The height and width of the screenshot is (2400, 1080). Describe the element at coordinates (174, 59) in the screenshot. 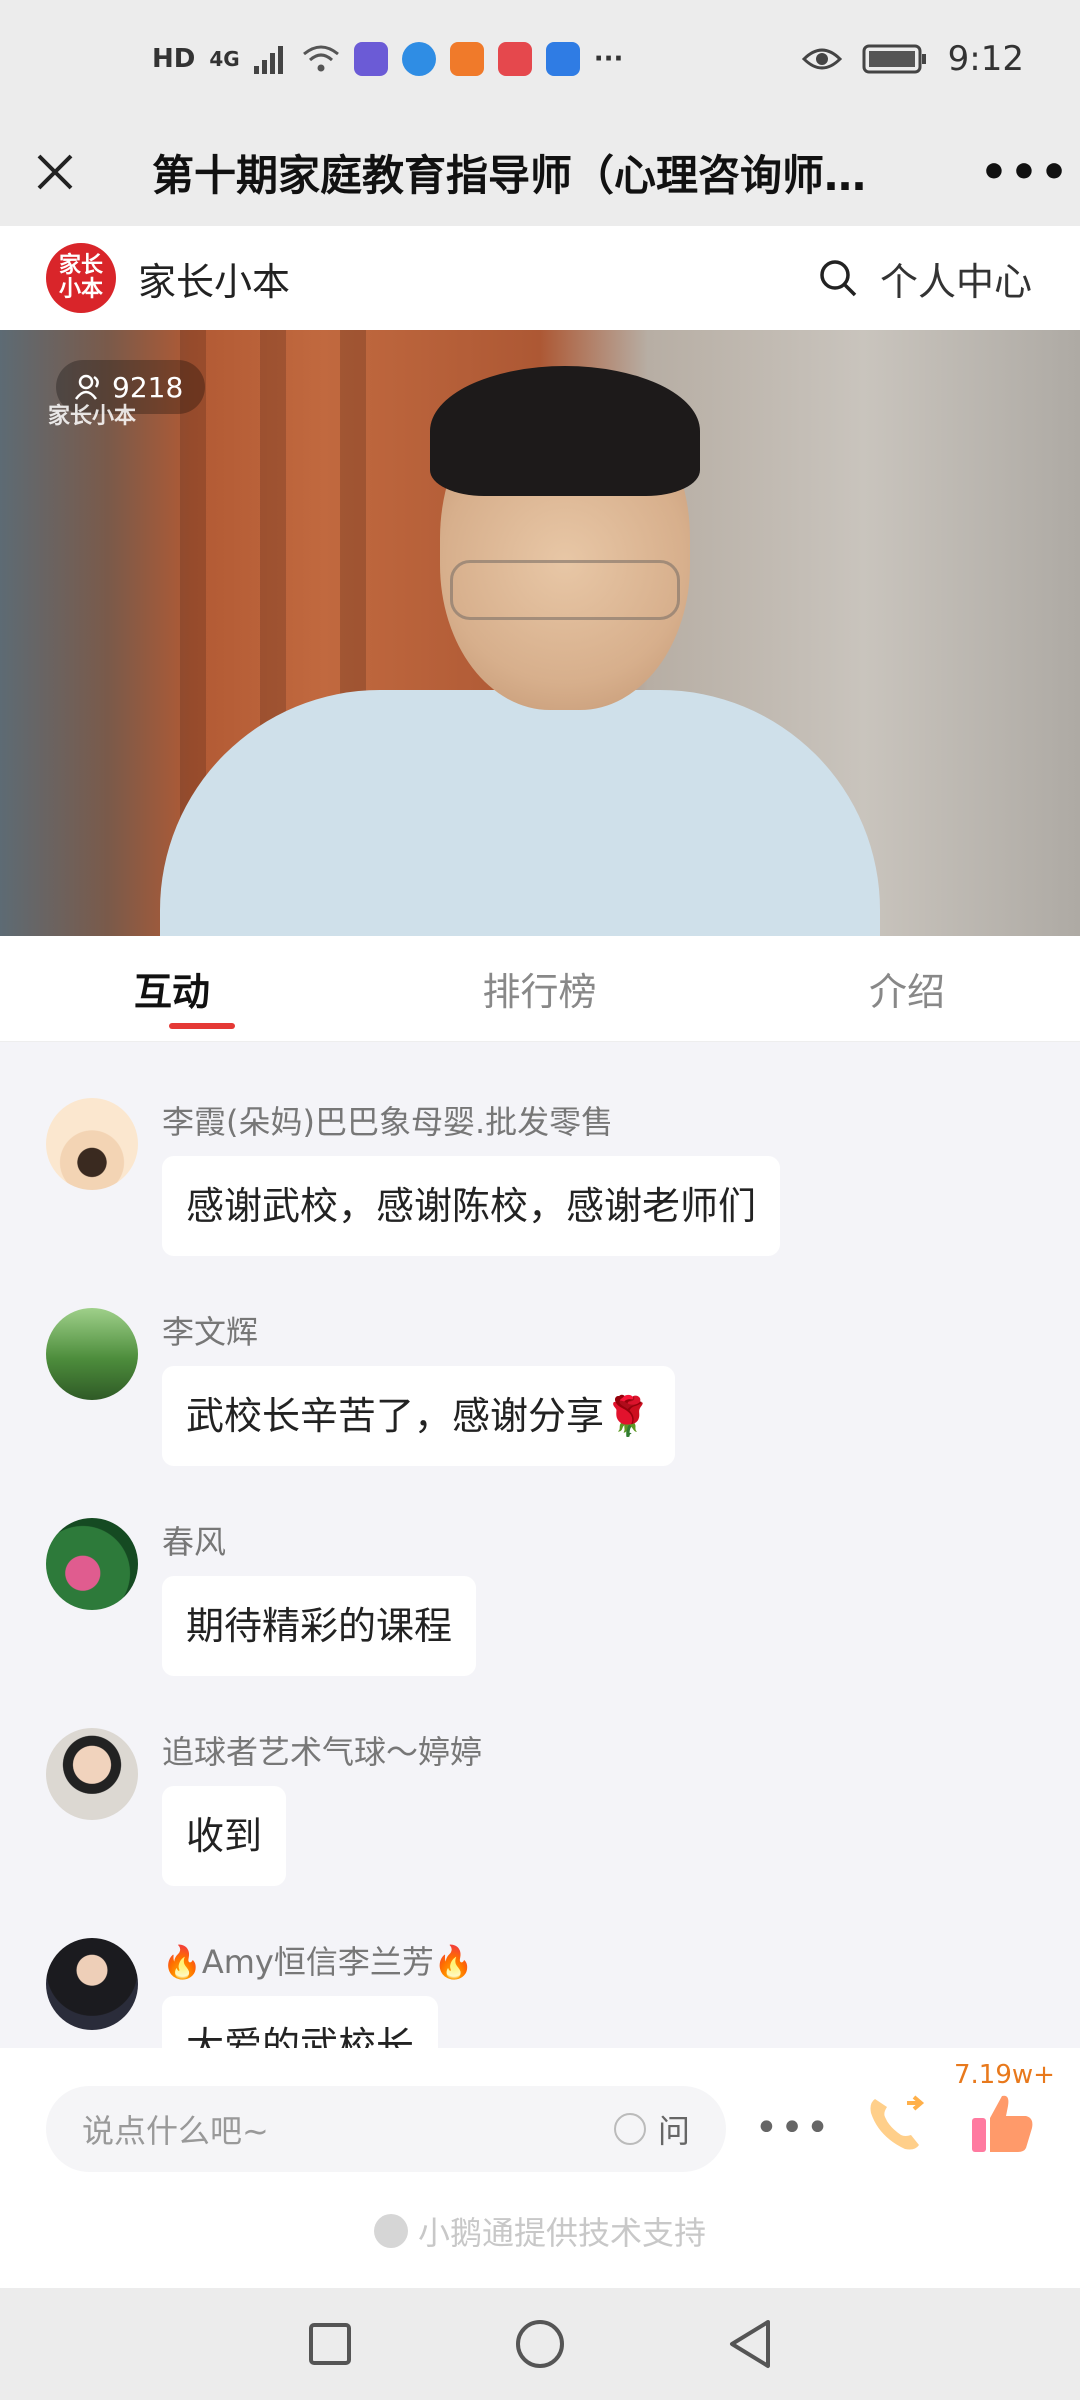

I see `hd-indicator: HD` at that location.